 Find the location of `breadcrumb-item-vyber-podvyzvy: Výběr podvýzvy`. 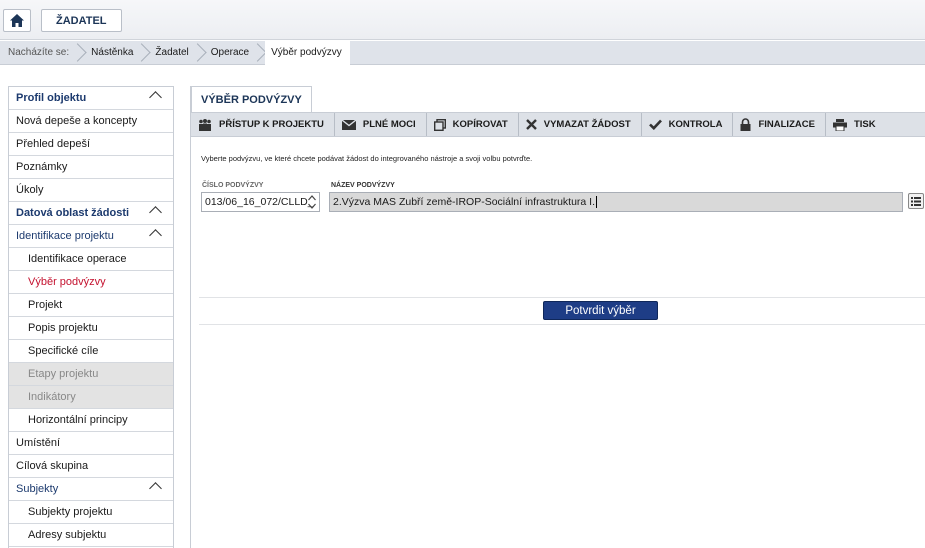

breadcrumb-item-vyber-podvyzvy: Výběr podvýzvy is located at coordinates (307, 52).